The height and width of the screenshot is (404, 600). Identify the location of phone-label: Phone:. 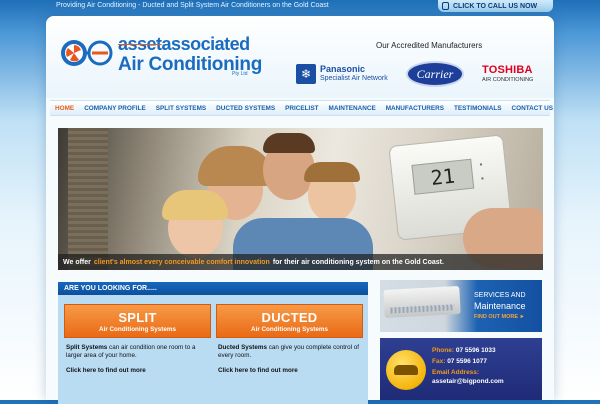
(443, 350).